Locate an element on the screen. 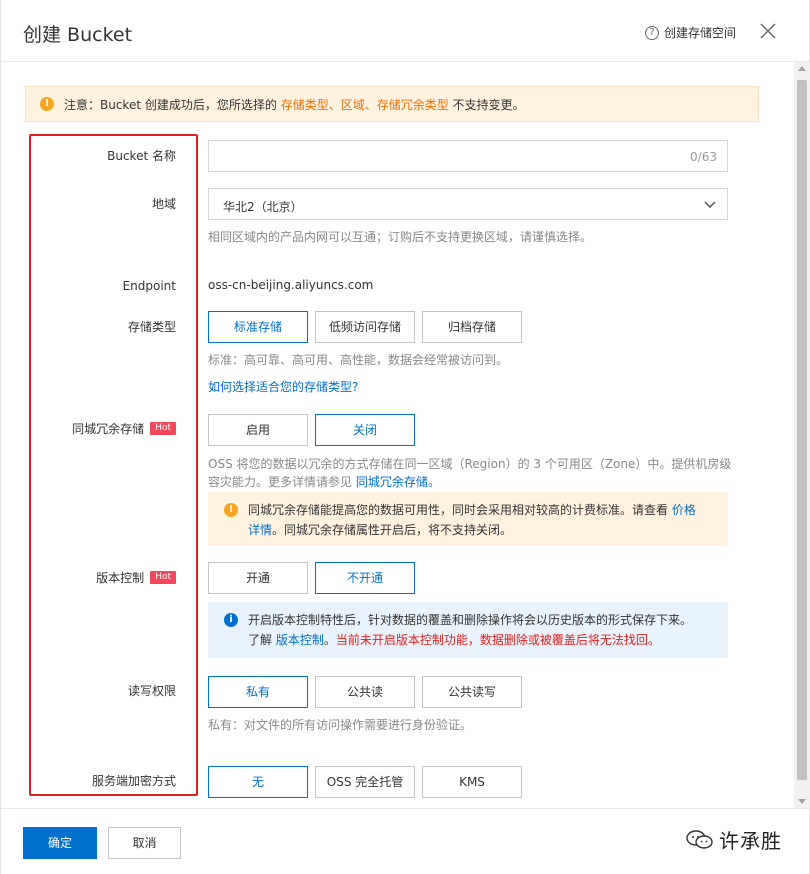 The height and width of the screenshot is (874, 810). zrs-disable-button: 关闭 is located at coordinates (365, 430).